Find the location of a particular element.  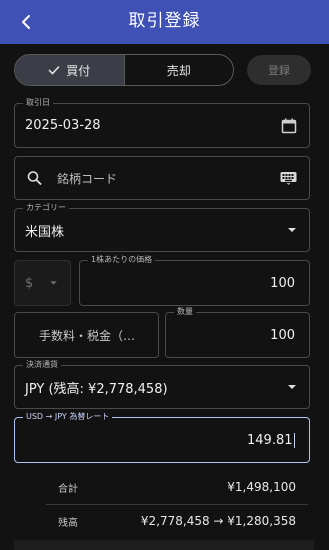

page-title: 取引登録 is located at coordinates (164, 21).